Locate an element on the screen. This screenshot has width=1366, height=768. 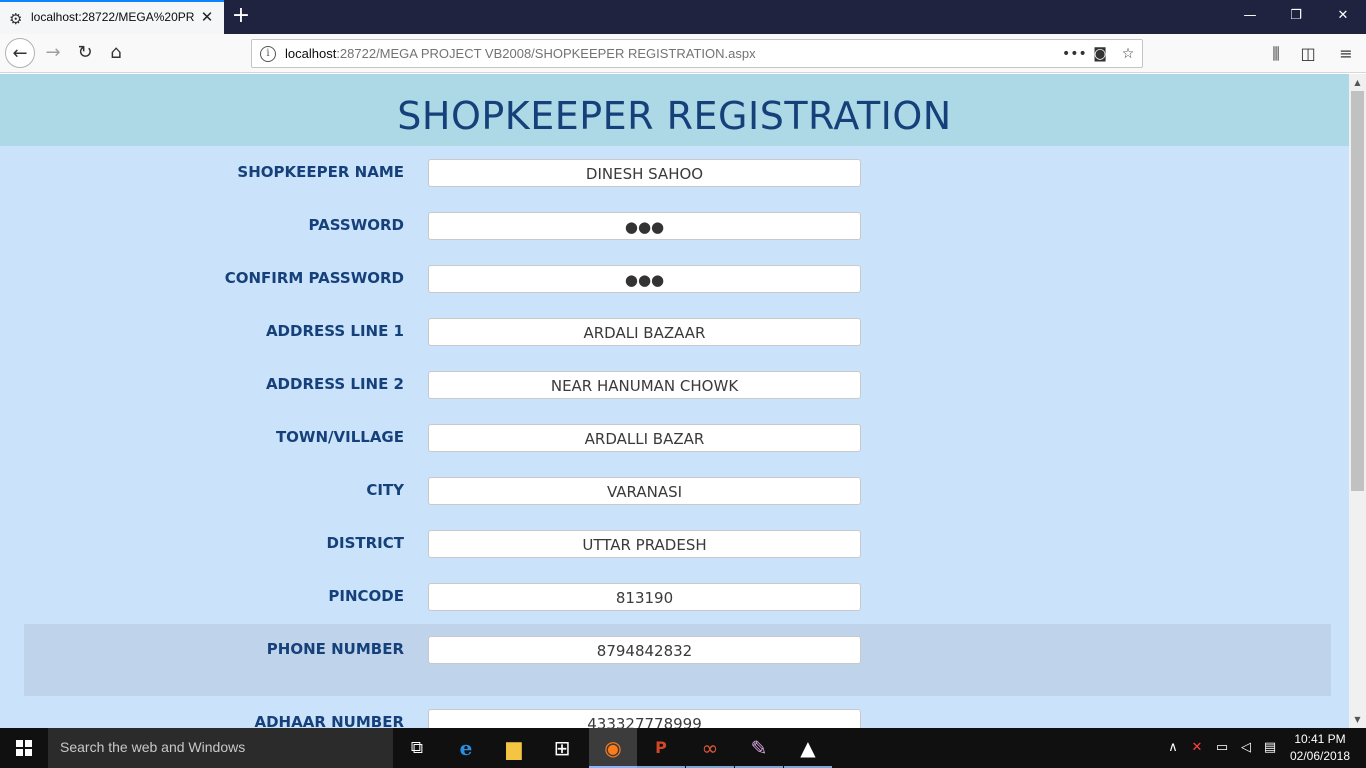
browser-titlebar: ⚙ localhost:28722/MEGA%20PRO ✕ + — ❐ ✕ is located at coordinates (683, 17).